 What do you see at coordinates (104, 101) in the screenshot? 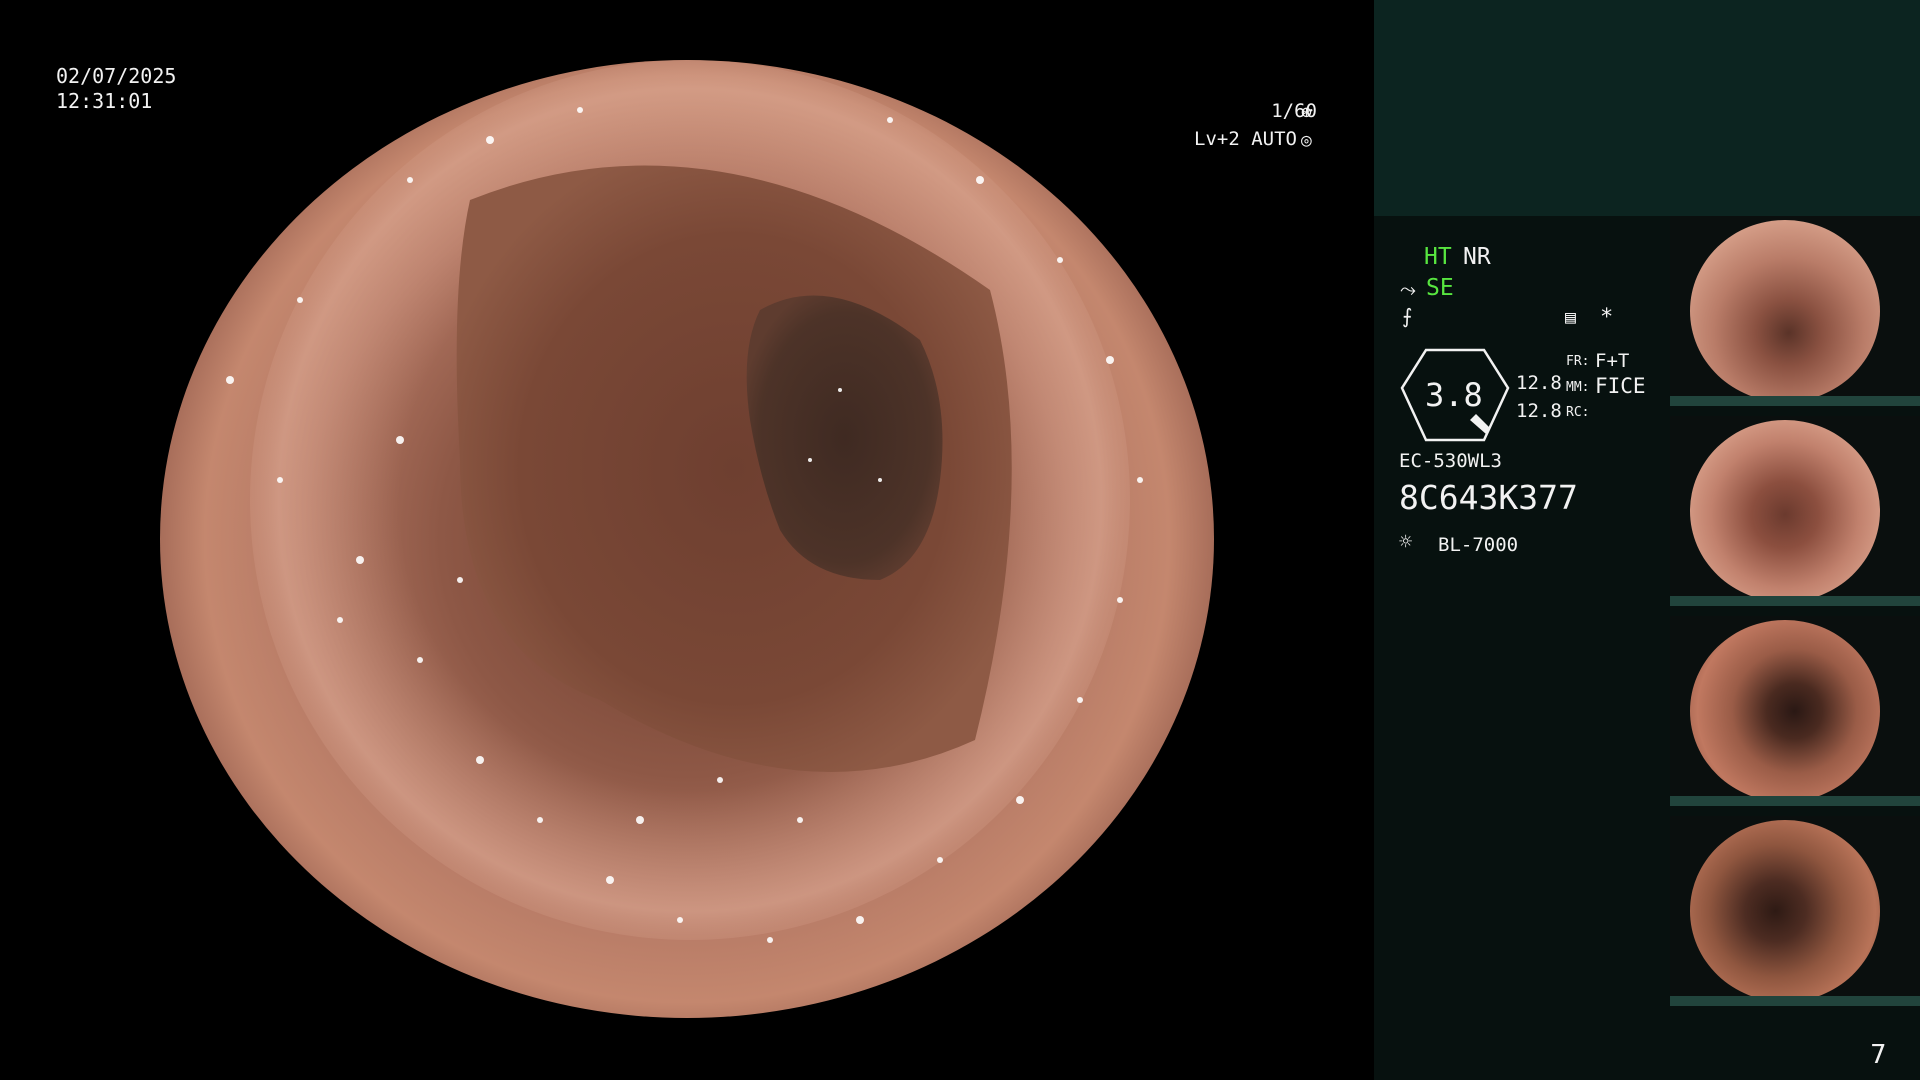
I see `time-readout: 12:31:01` at bounding box center [104, 101].